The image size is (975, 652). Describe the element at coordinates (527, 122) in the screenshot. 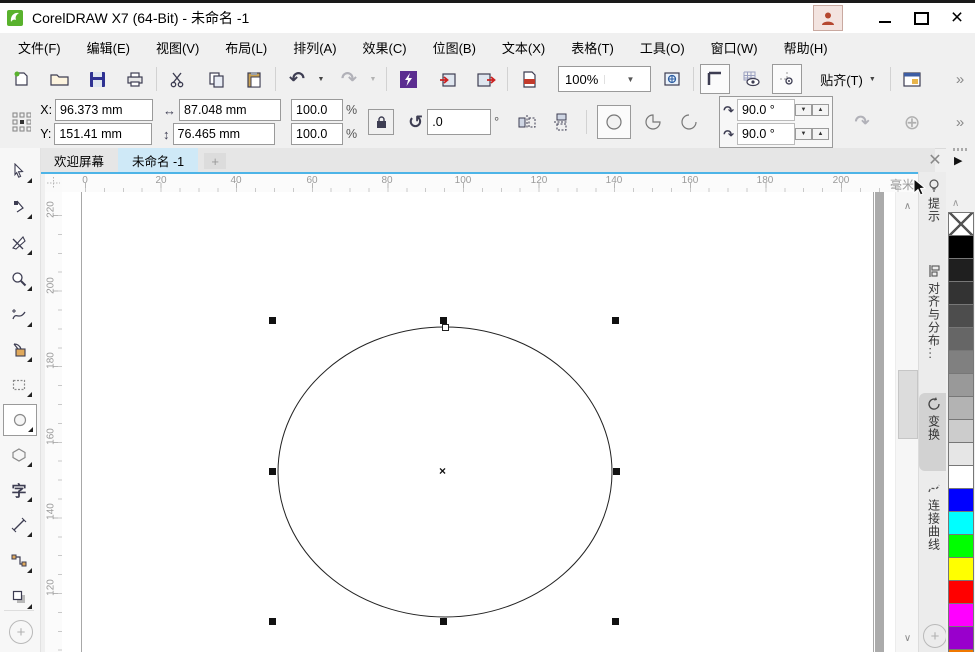

I see `mirror-horizontal-button` at that location.